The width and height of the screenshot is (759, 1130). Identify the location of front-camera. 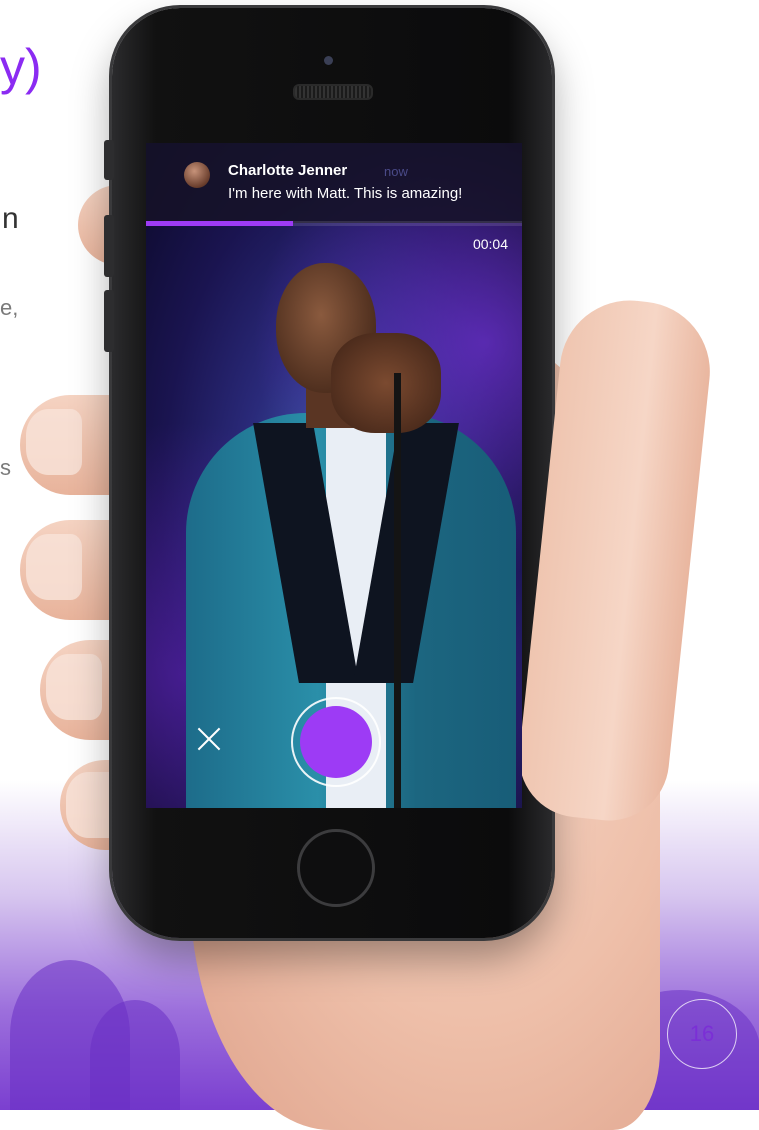
(328, 60).